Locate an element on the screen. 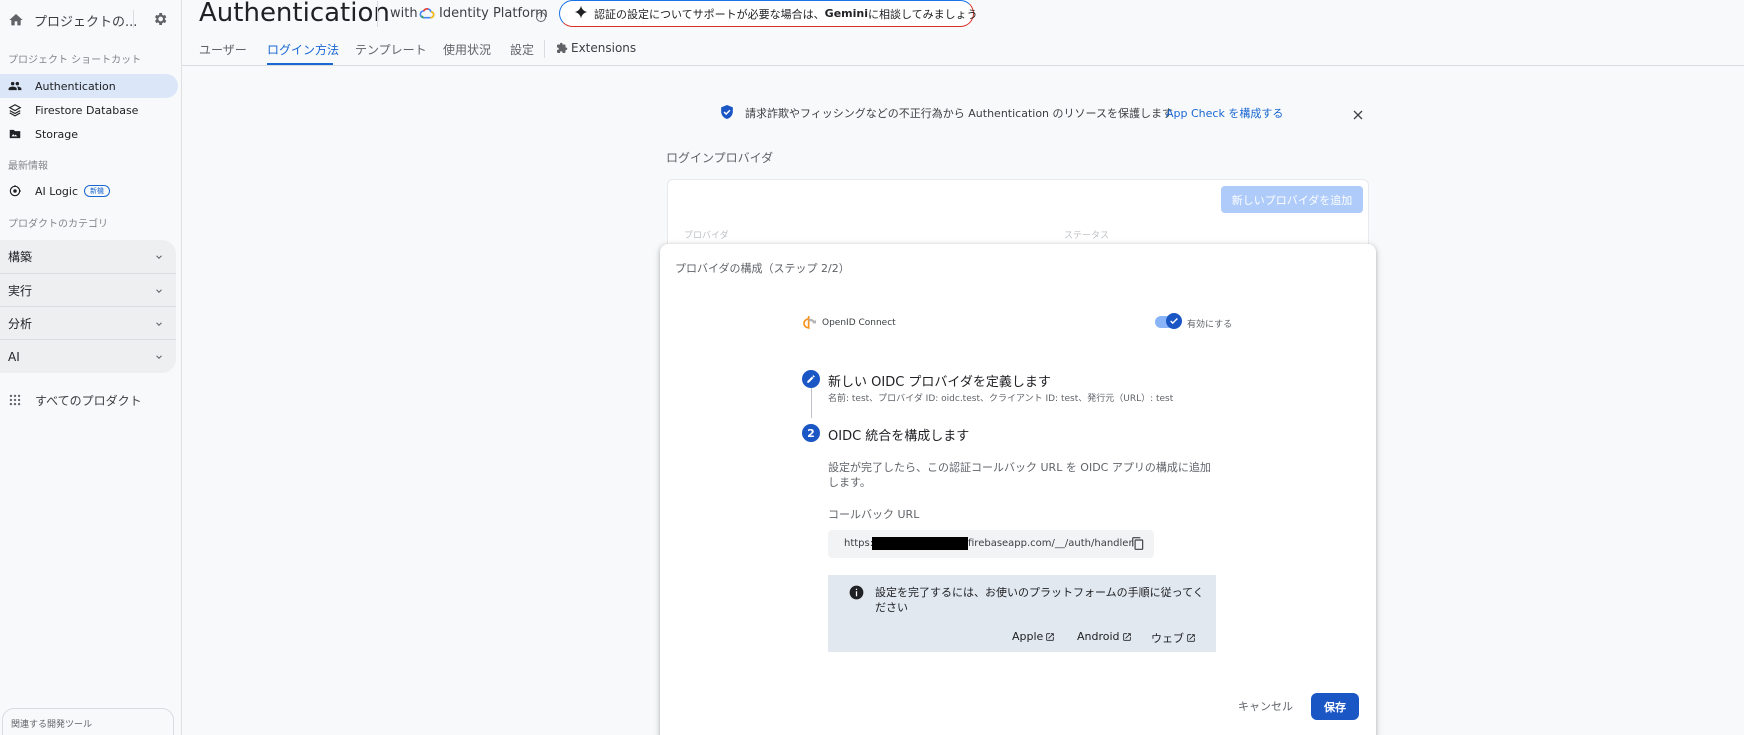 This screenshot has width=1744, height=735. people-icon is located at coordinates (15, 86).